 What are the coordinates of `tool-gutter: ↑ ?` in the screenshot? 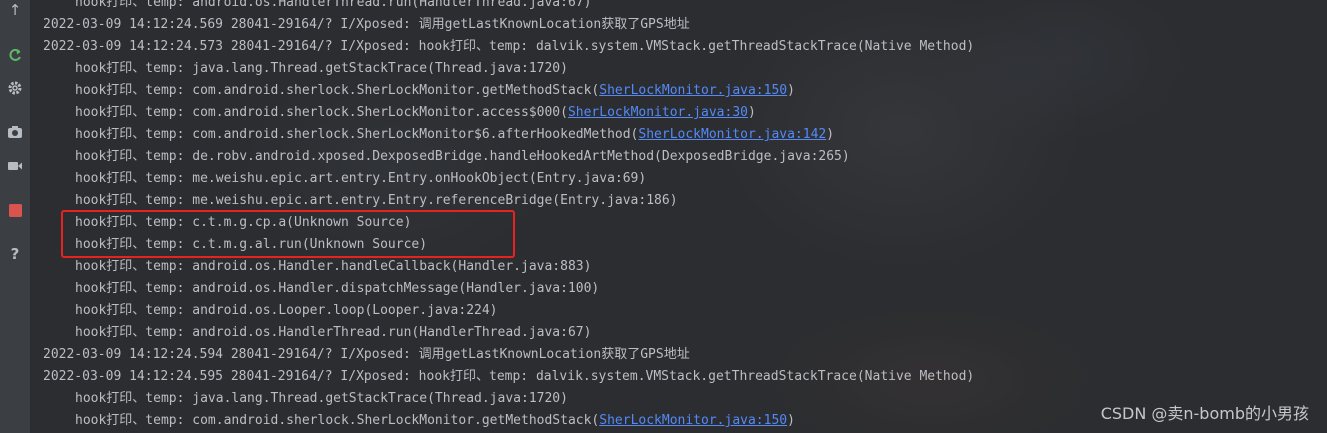 It's located at (15, 216).